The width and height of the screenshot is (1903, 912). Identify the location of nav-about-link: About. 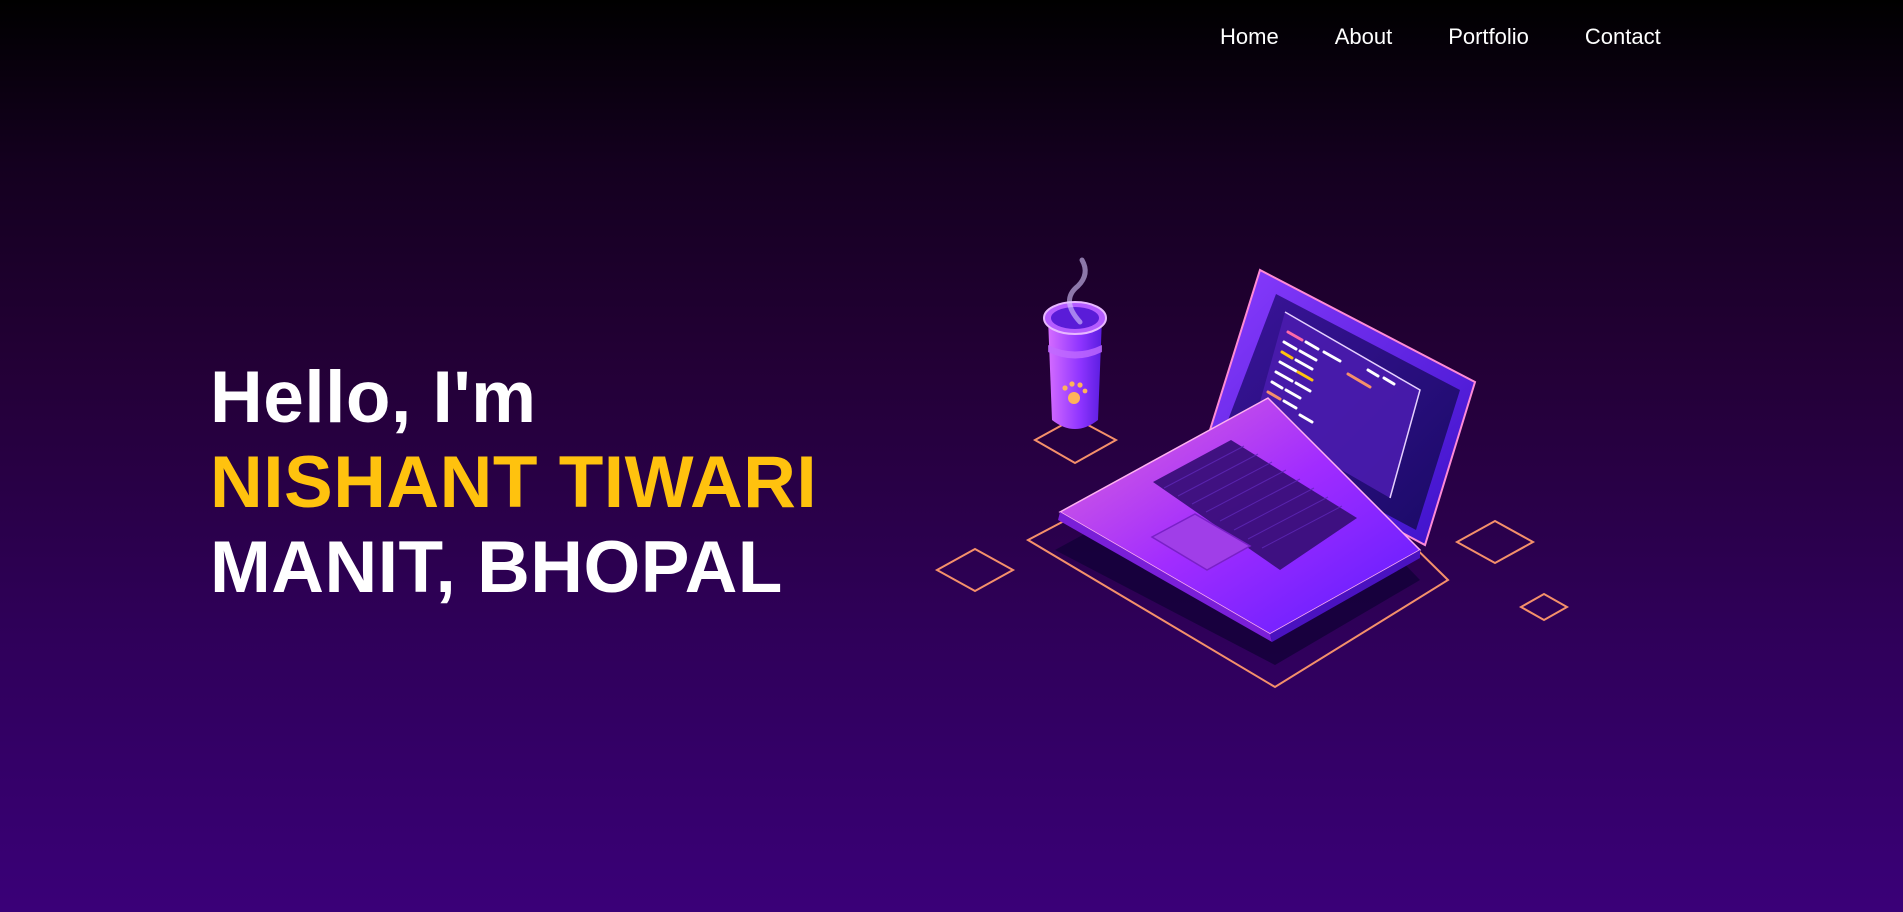
(1364, 37).